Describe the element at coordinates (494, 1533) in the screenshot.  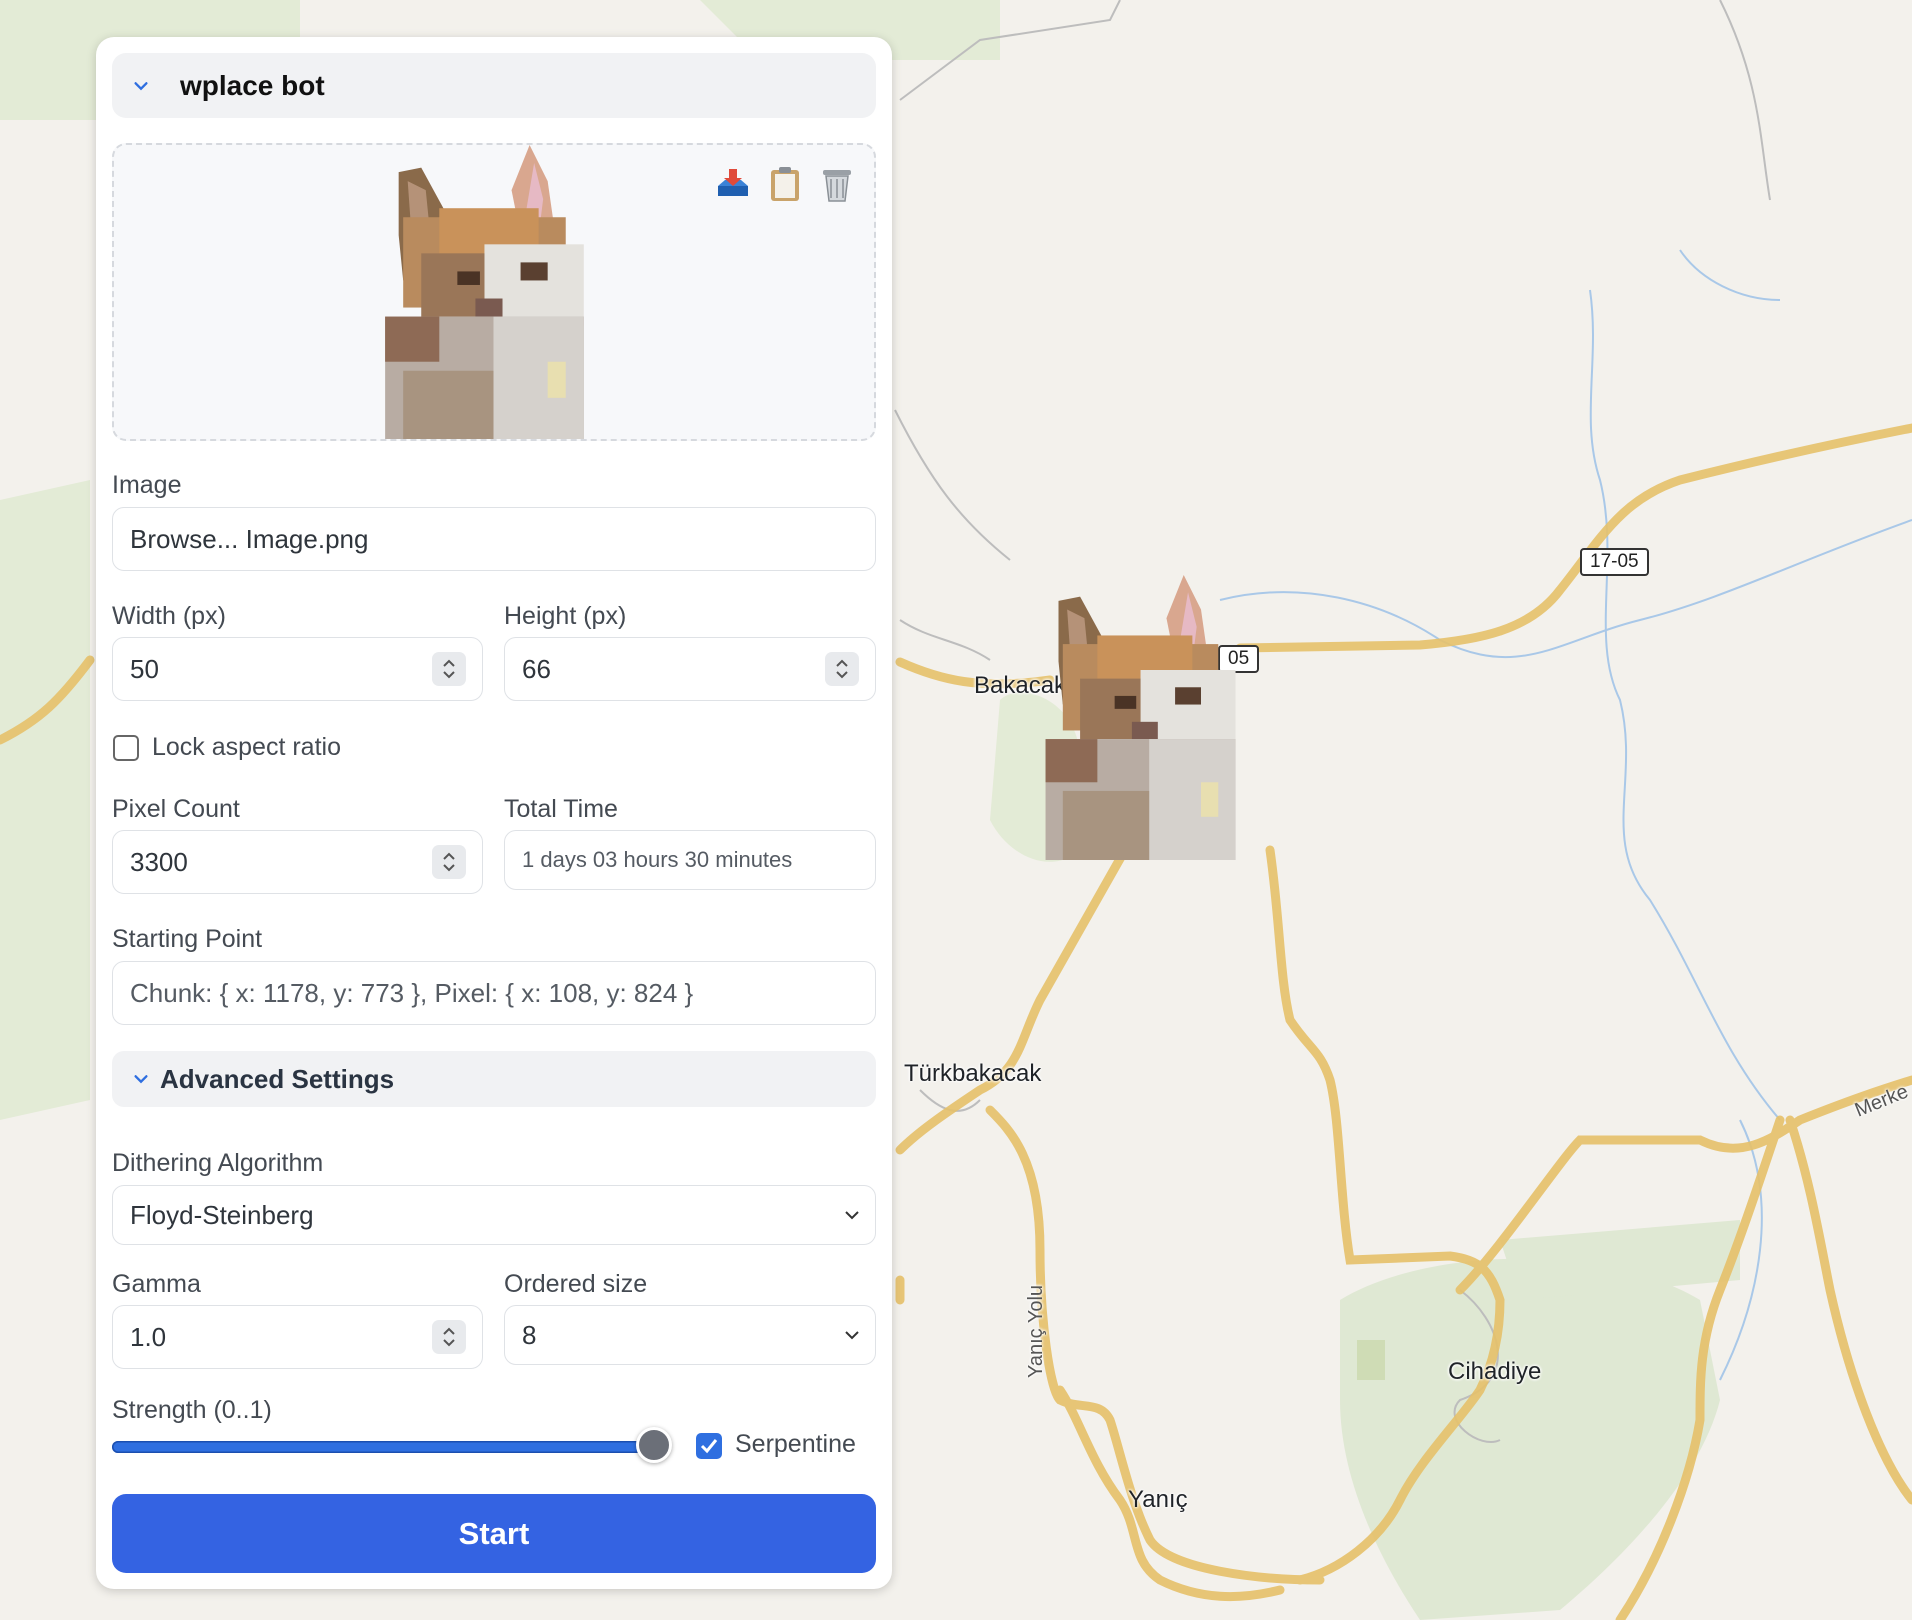
I see `start-button: Start` at that location.